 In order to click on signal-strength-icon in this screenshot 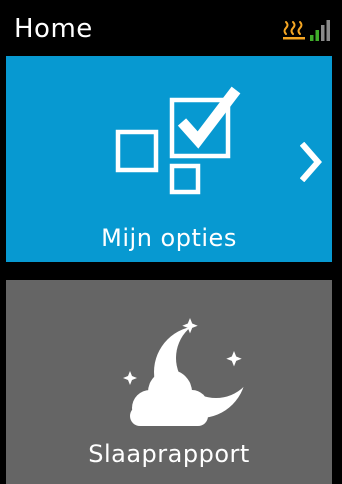, I will do `click(320, 30)`.